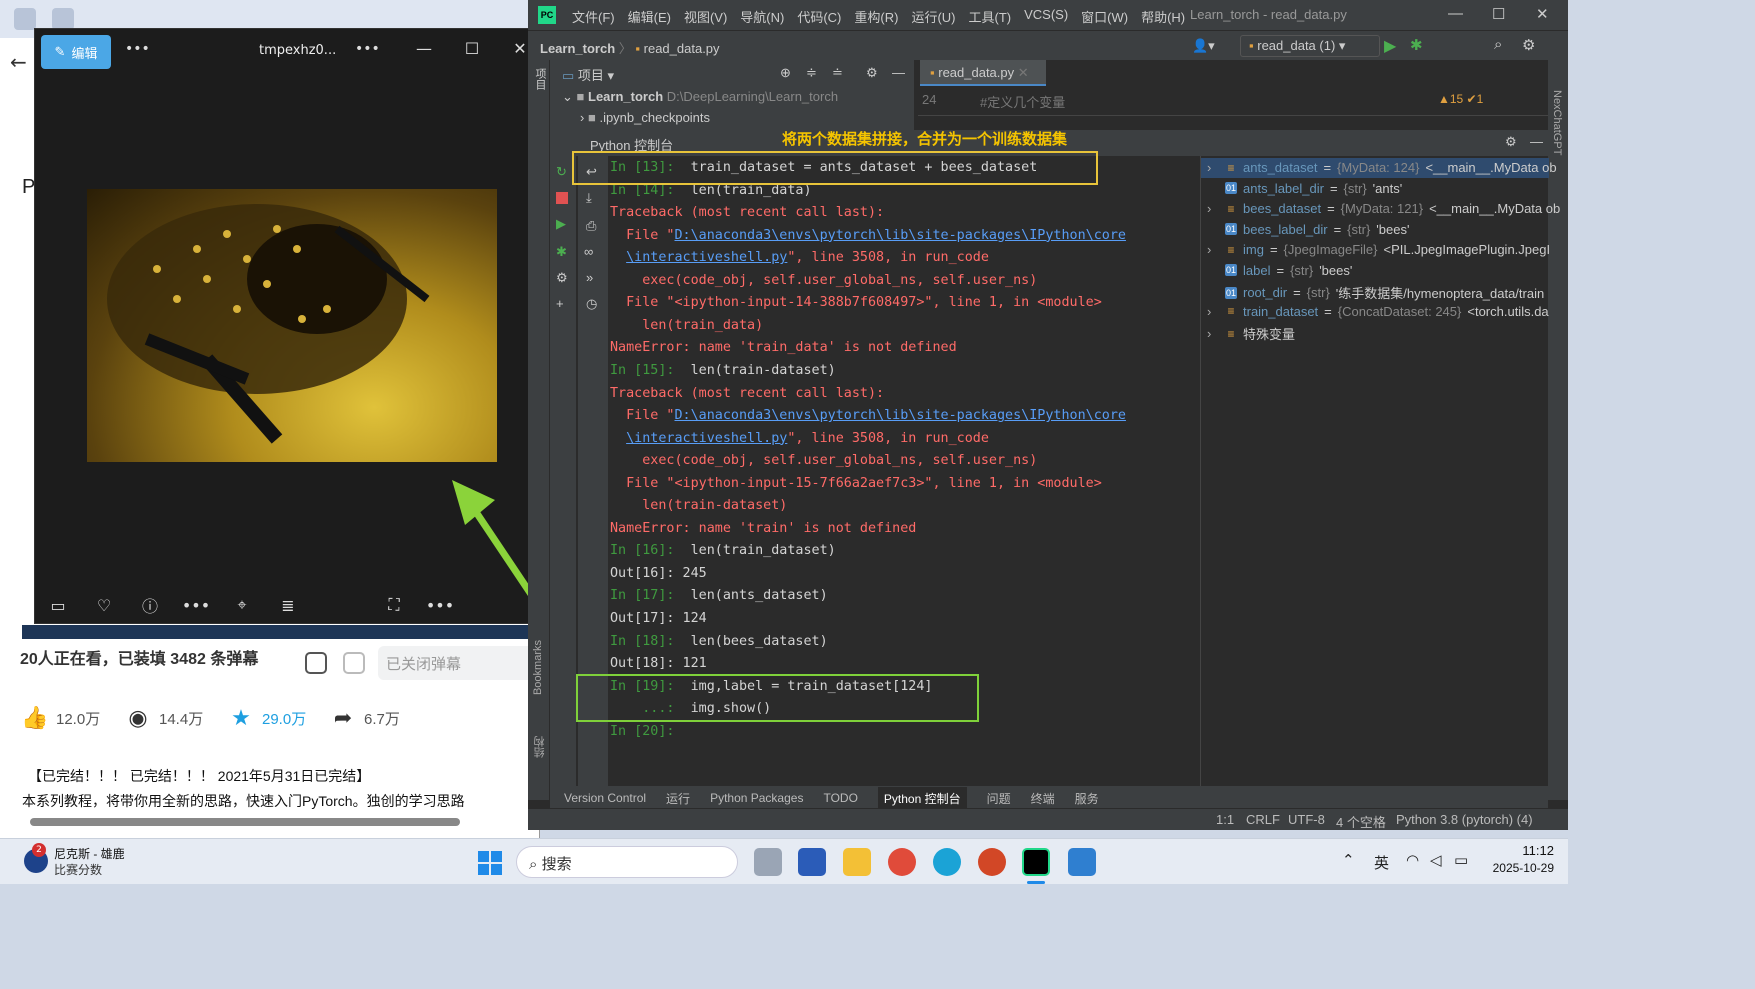 Image resolution: width=1755 pixels, height=989 pixels. Describe the element at coordinates (922, 798) in the screenshot. I see `tool-window-button: Python 控制台` at that location.